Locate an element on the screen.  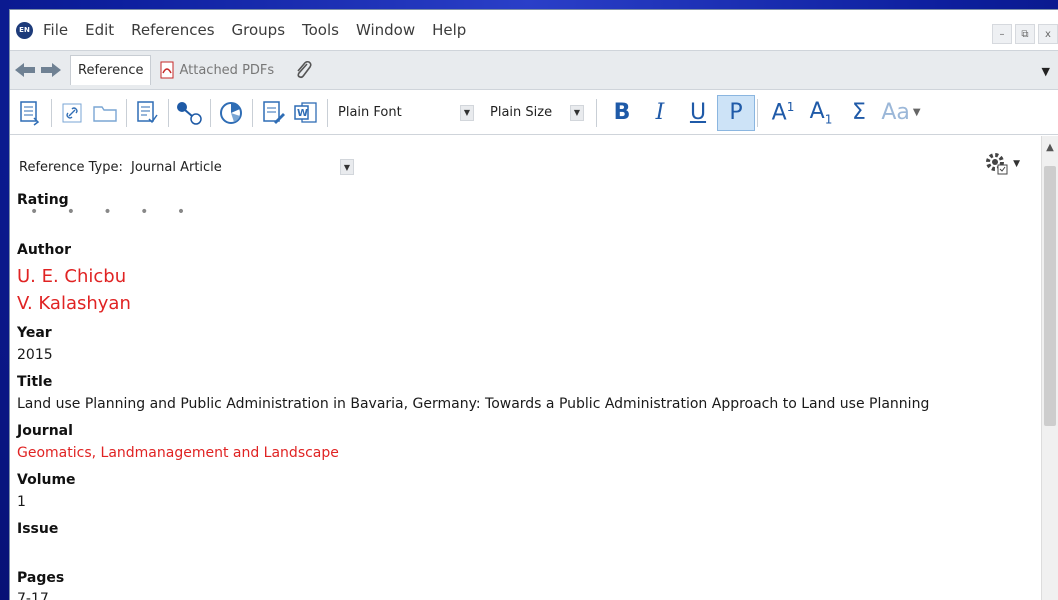
bold-button: B is located at coordinates (622, 113).